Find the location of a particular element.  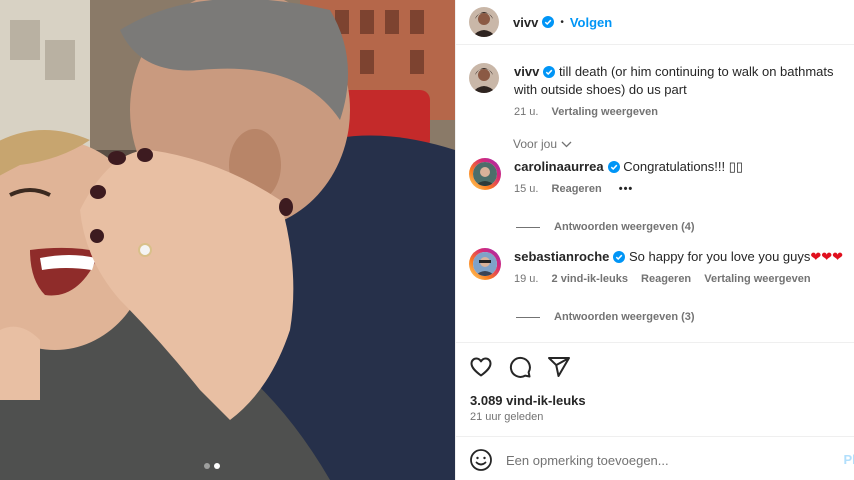

comment-text-line: carolinaaurrea Congratulations!!! ▯▯ is located at coordinates (628, 167).